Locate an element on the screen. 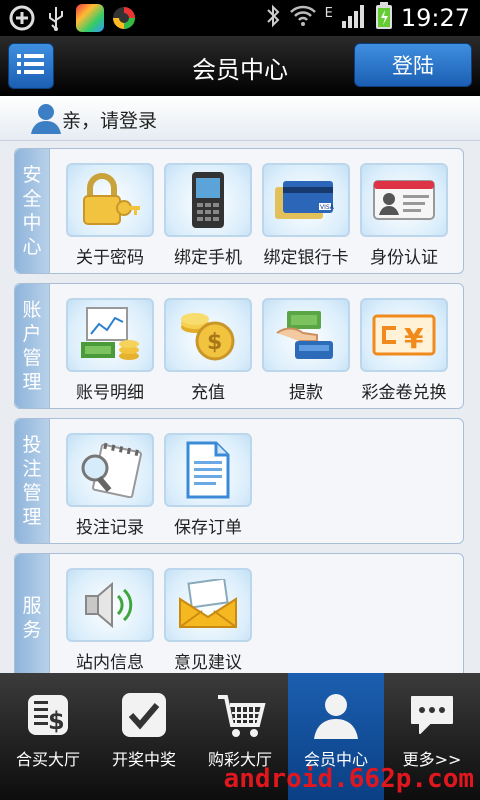 The image size is (480, 800). tab-group-buy: $ 合买大厅 is located at coordinates (48, 736).